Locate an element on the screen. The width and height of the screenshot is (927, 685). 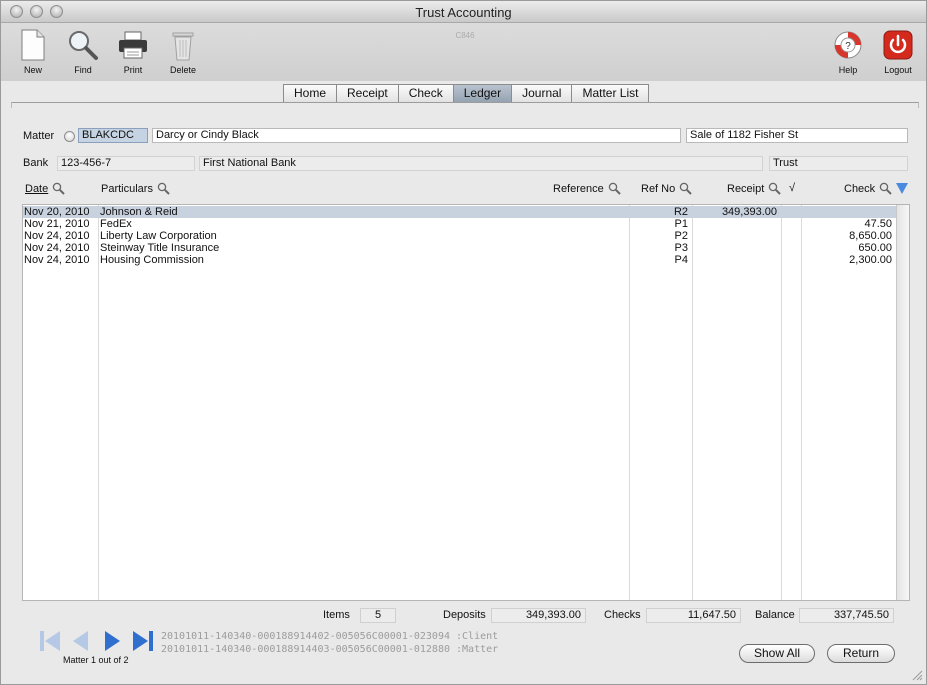
tab-check: Check is located at coordinates (425, 93).